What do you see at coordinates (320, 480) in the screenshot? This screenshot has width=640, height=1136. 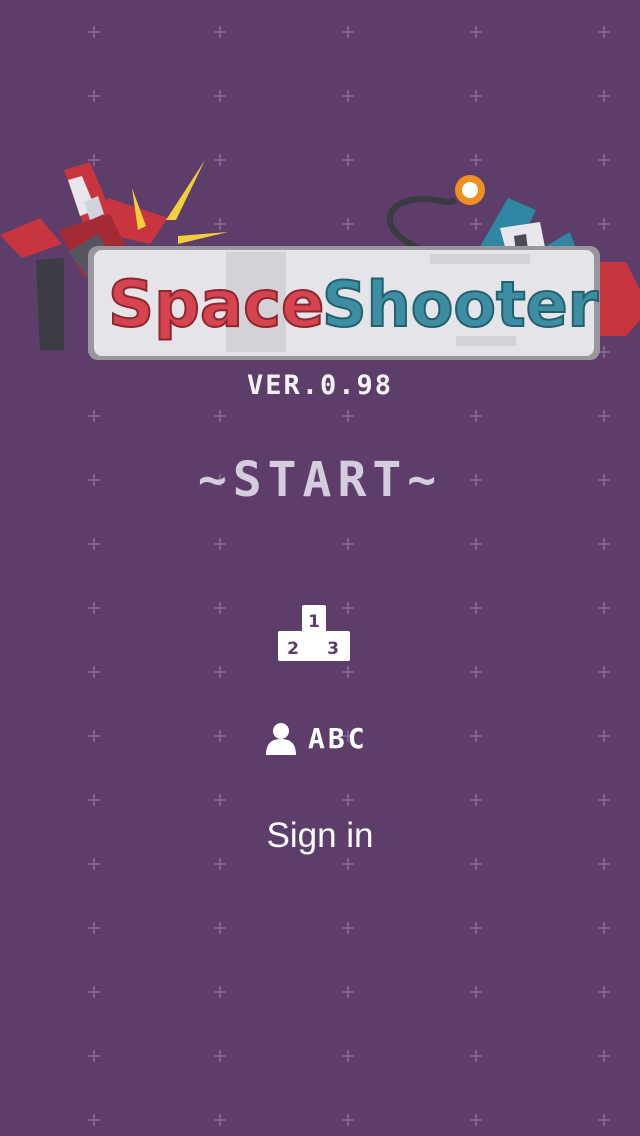 I see `start-button: ~START~` at bounding box center [320, 480].